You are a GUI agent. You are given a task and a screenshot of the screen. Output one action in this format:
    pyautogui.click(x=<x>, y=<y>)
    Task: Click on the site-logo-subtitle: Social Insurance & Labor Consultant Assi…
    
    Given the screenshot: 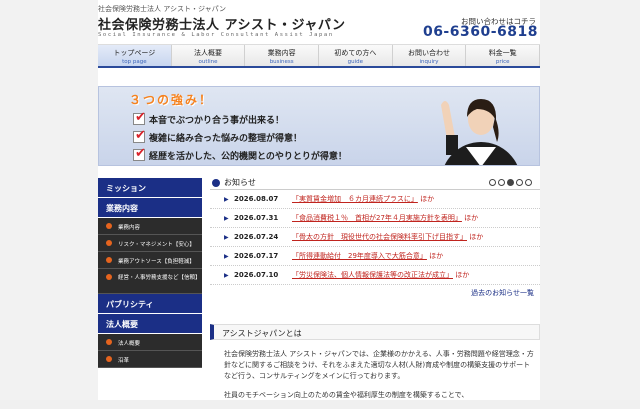 What is the action you would take?
    pyautogui.click(x=216, y=35)
    